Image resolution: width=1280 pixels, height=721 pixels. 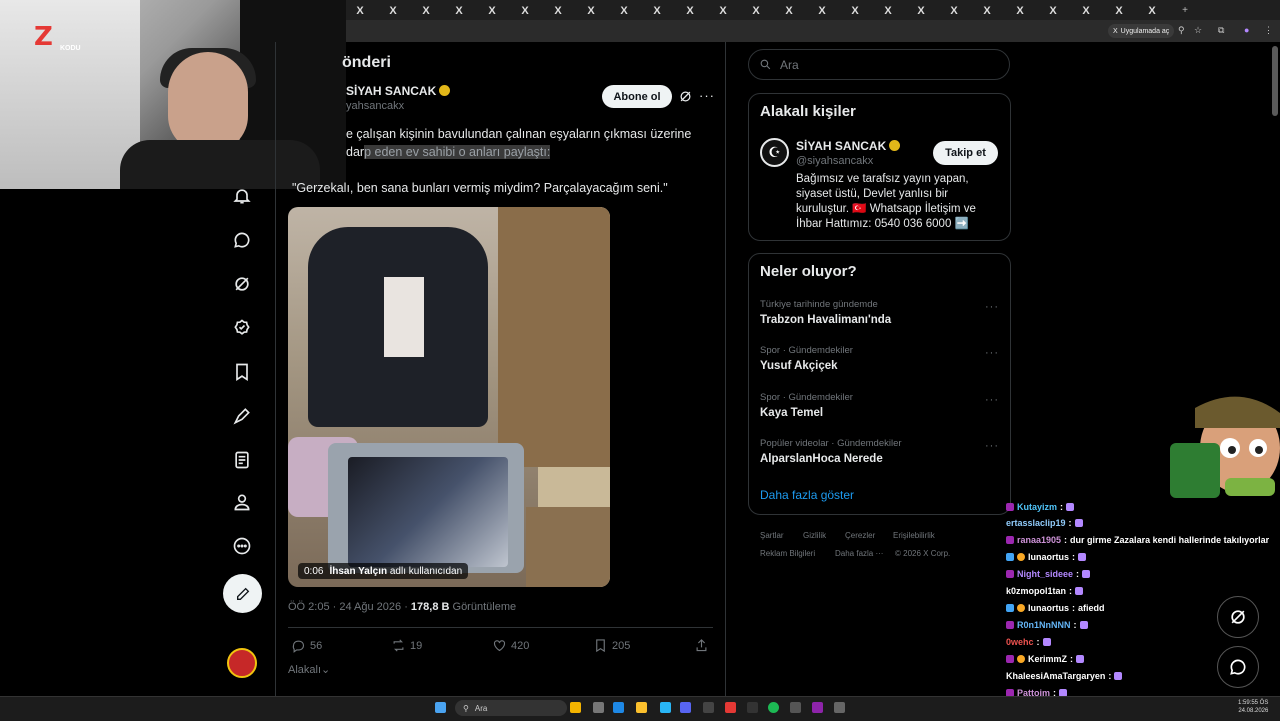 I want to click on chat-username: KerimmZ, so click(x=1047, y=659).